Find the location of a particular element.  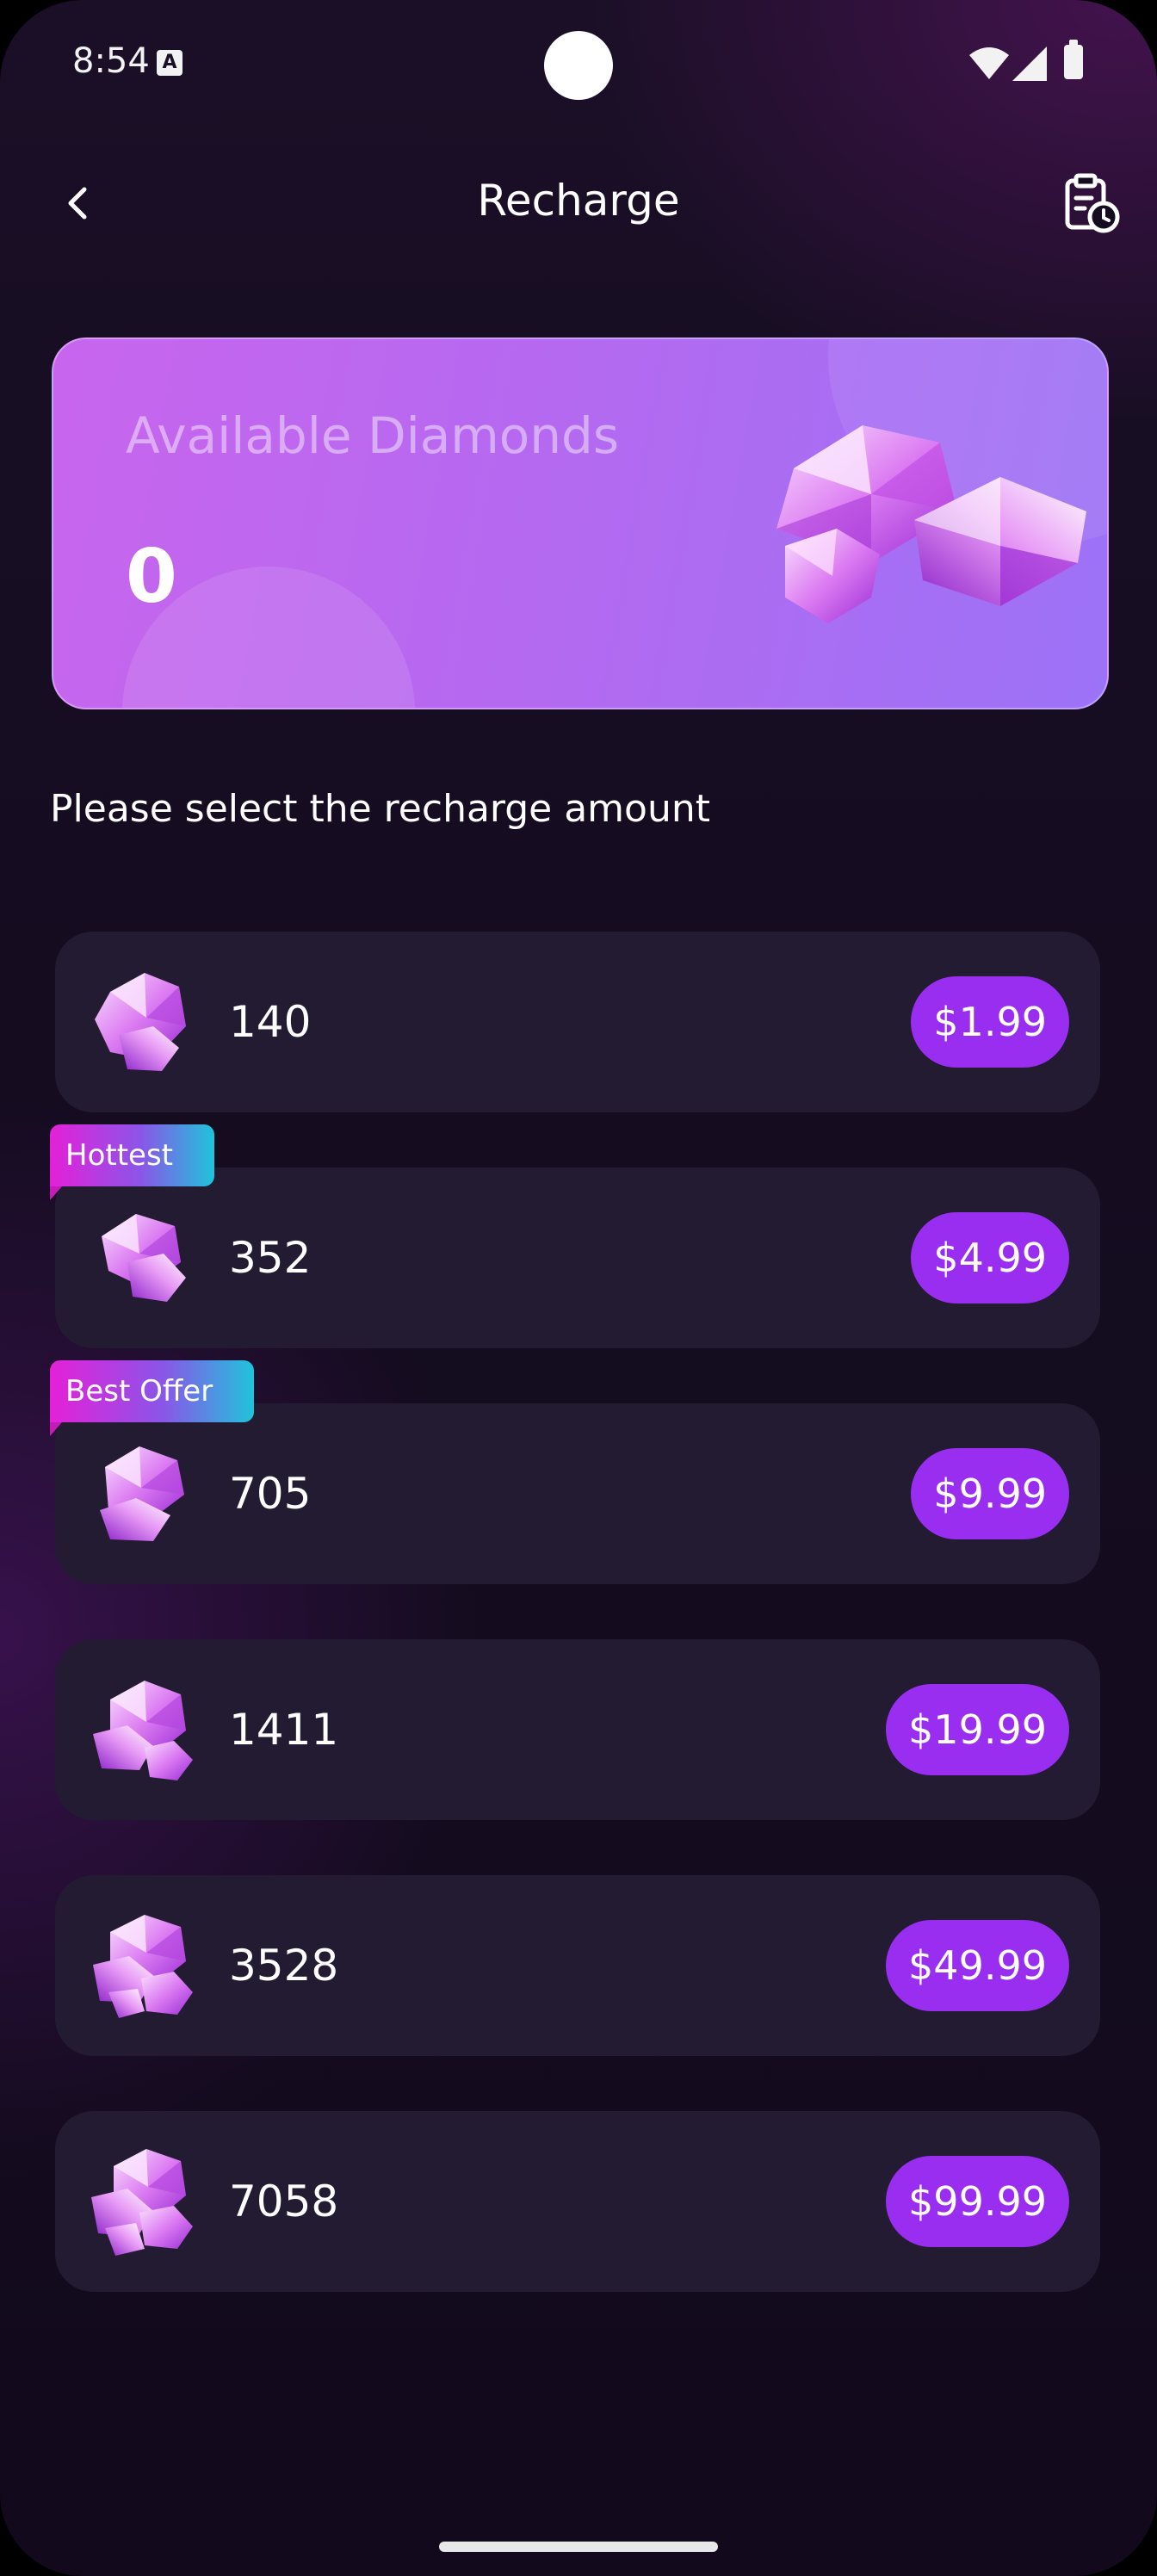

package-amount: 140 is located at coordinates (271, 1022).